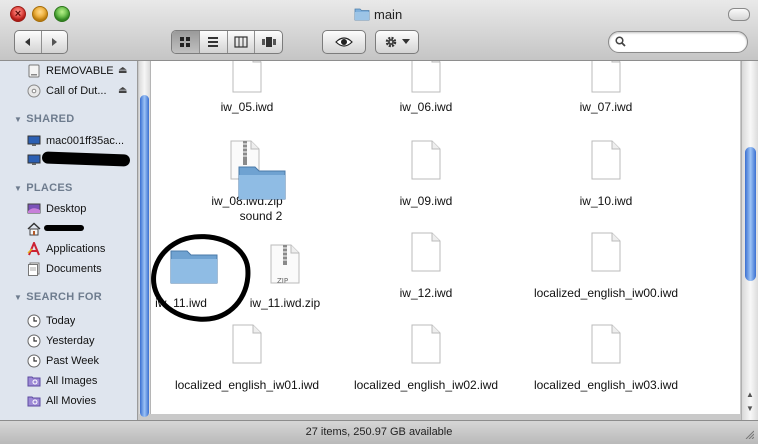  Describe the element at coordinates (426, 201) in the screenshot. I see `file-name: iw_09.iwd` at that location.